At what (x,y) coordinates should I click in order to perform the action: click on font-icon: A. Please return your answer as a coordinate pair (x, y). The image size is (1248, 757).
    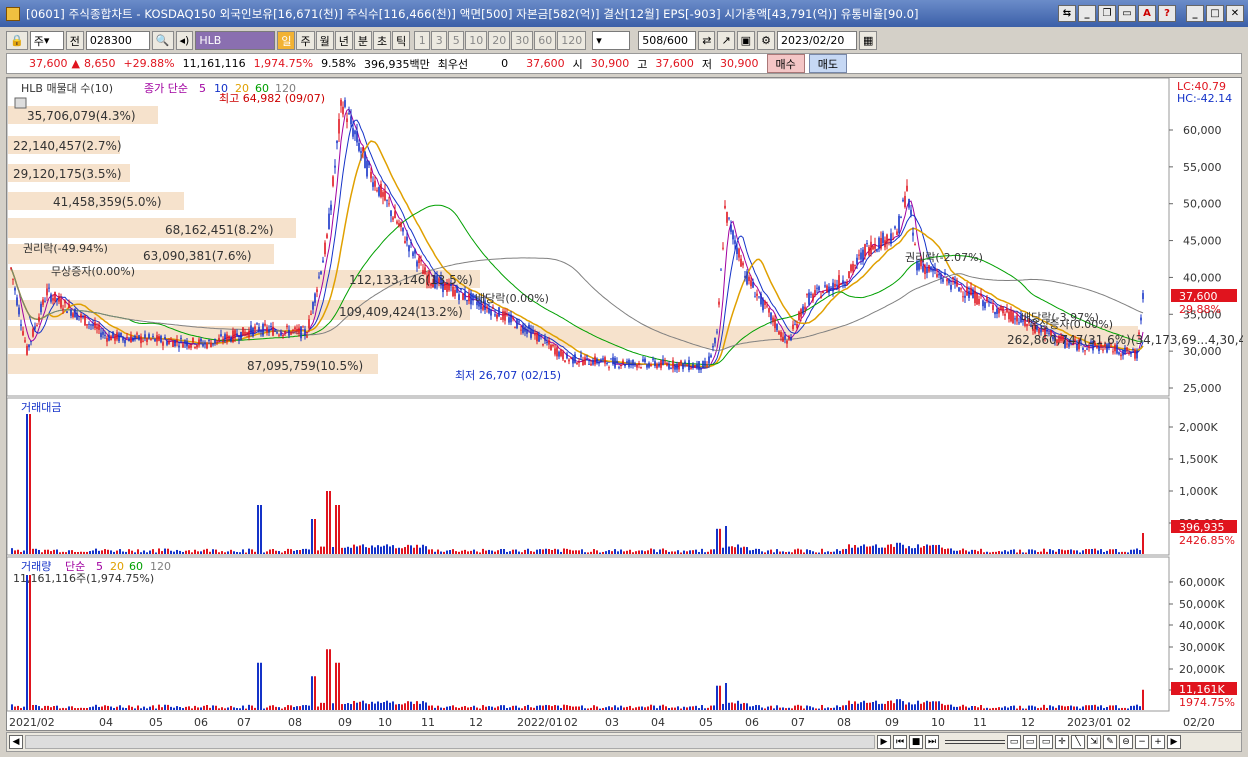
    Looking at the image, I should click on (1147, 13).